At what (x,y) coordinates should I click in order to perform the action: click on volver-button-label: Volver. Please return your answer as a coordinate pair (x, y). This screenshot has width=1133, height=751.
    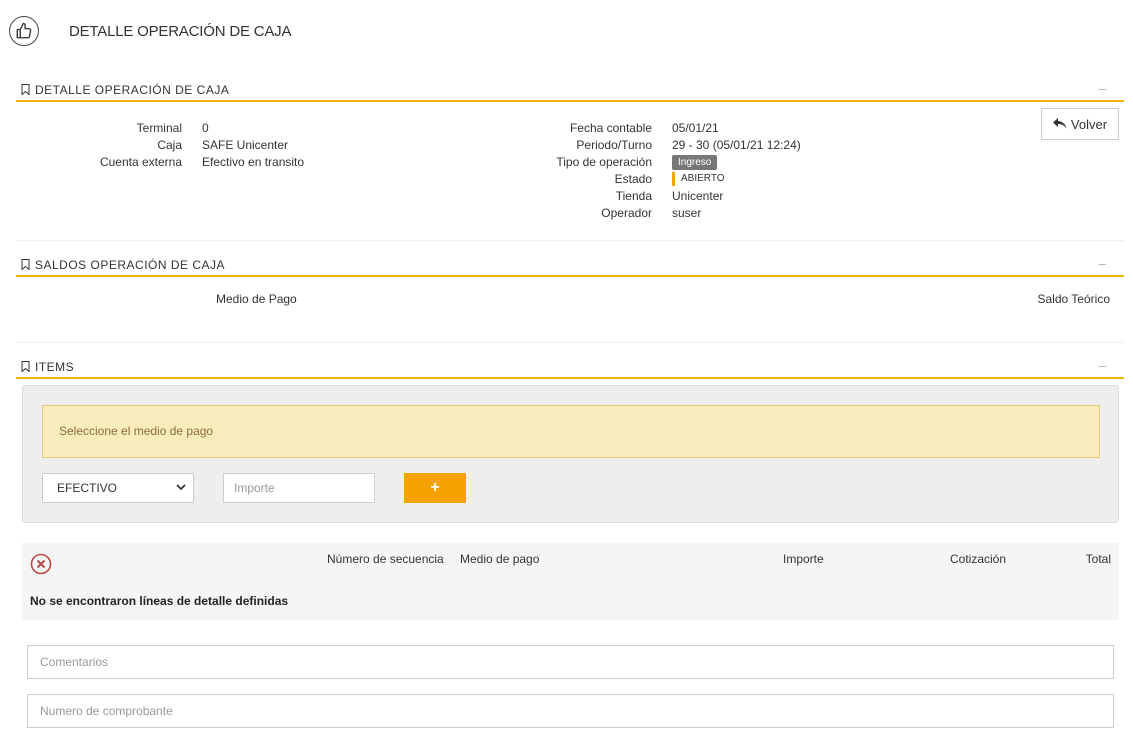
    Looking at the image, I should click on (1089, 124).